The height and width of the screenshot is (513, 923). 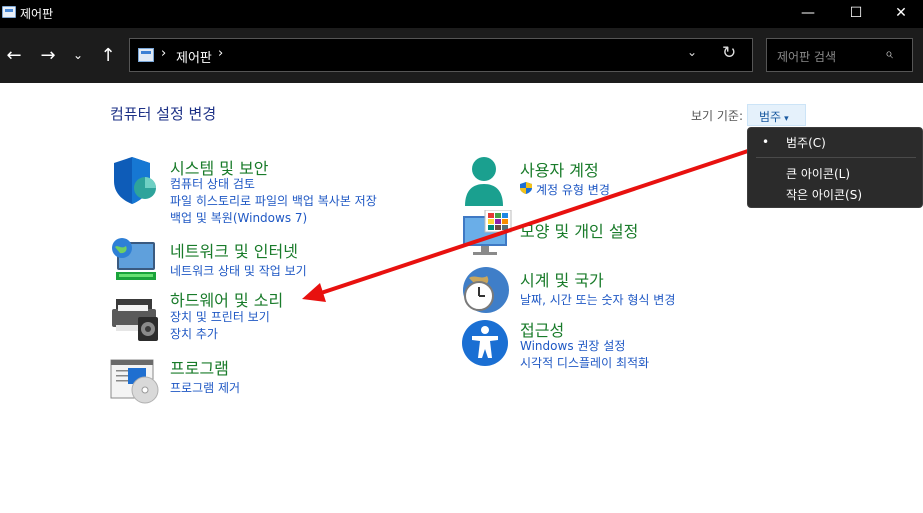 I want to click on programs-disc-icon, so click(x=135, y=381).